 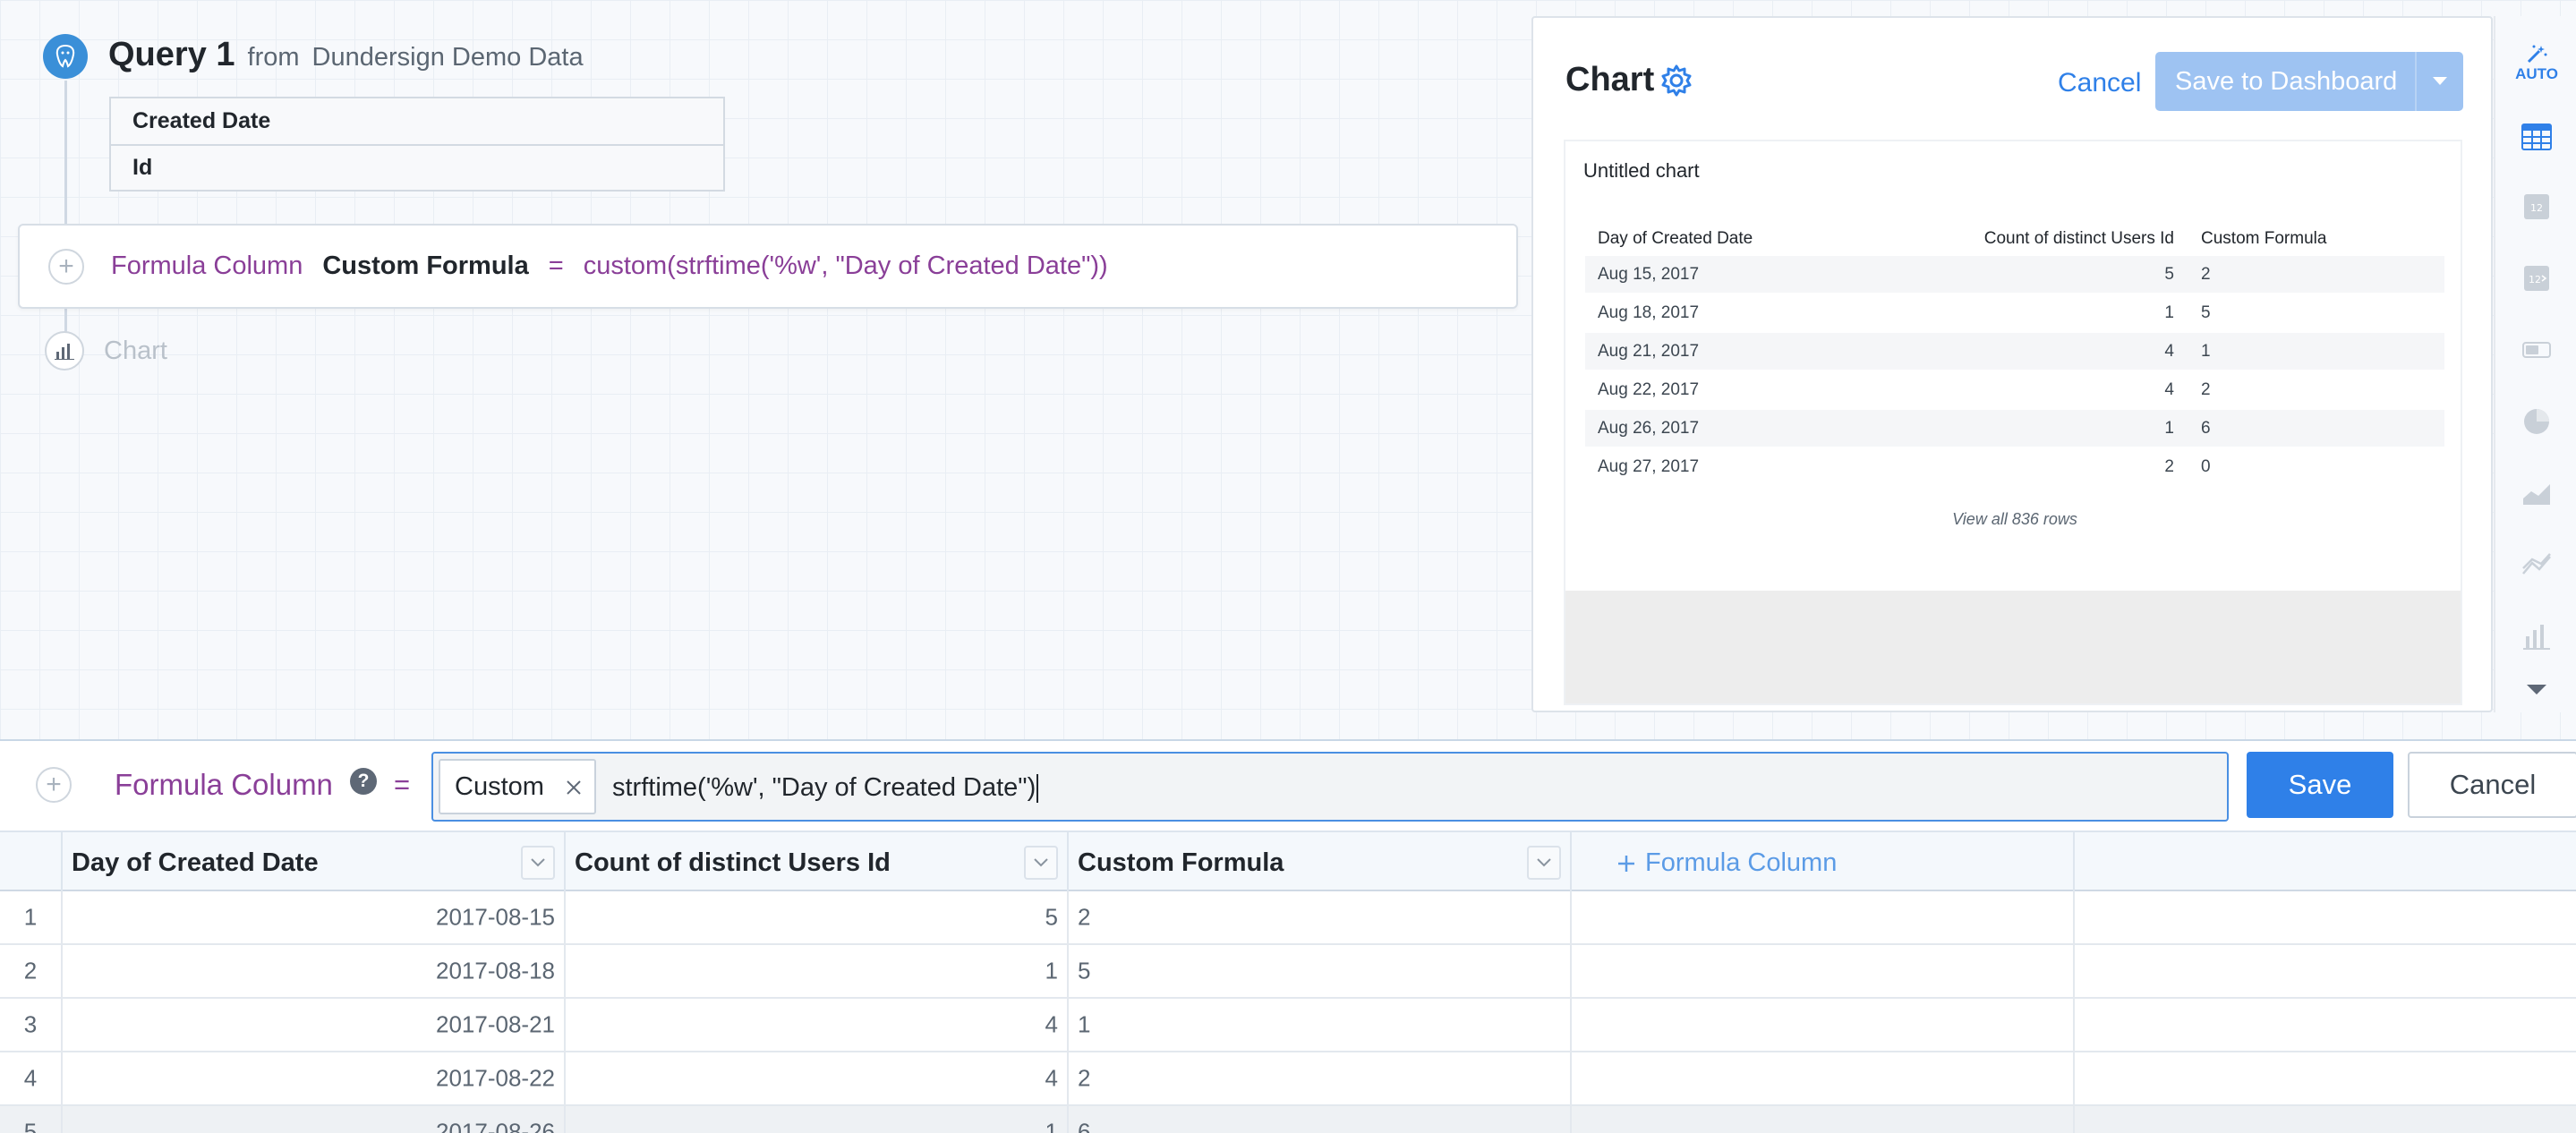 What do you see at coordinates (425, 265) in the screenshot?
I see `formula-step-name: Custom Formula` at bounding box center [425, 265].